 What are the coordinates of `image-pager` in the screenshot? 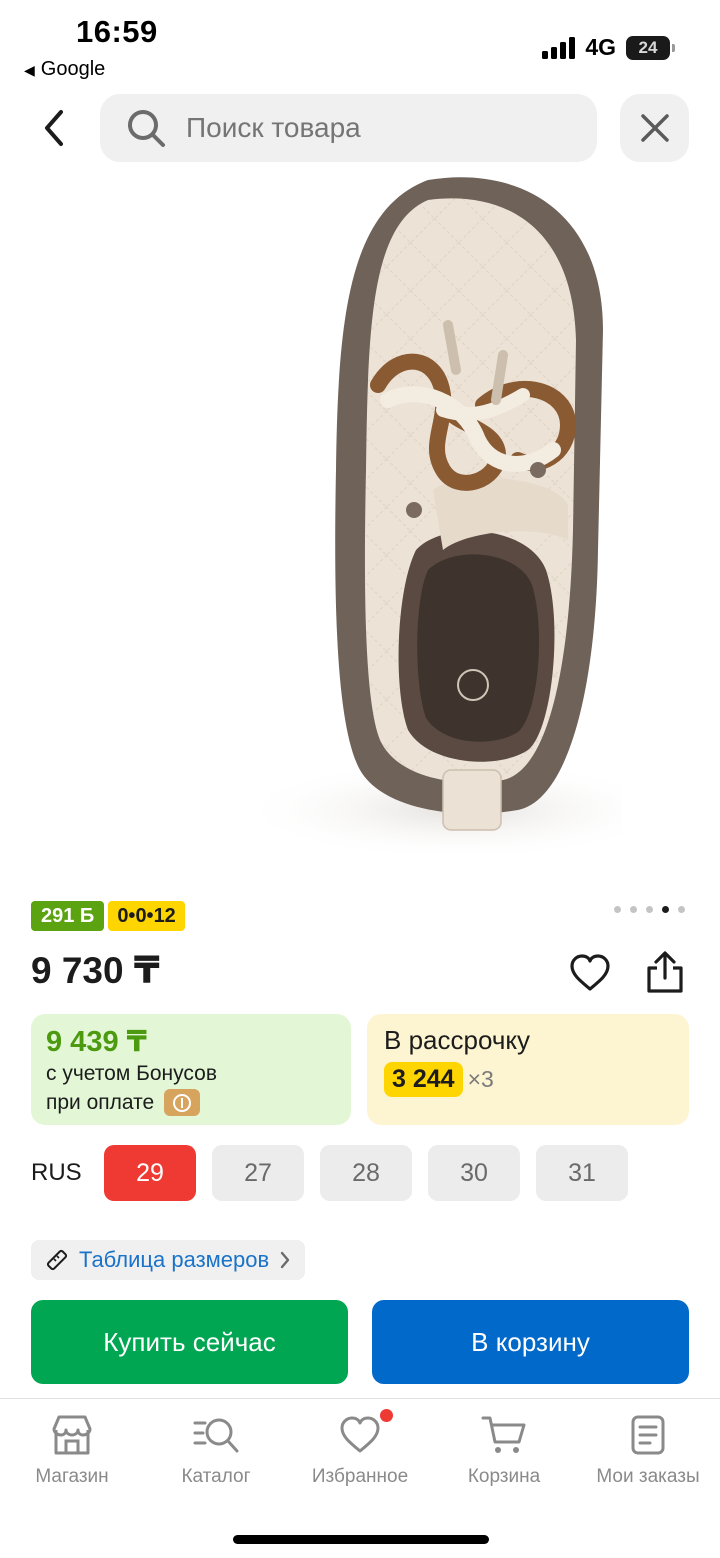 It's located at (649, 909).